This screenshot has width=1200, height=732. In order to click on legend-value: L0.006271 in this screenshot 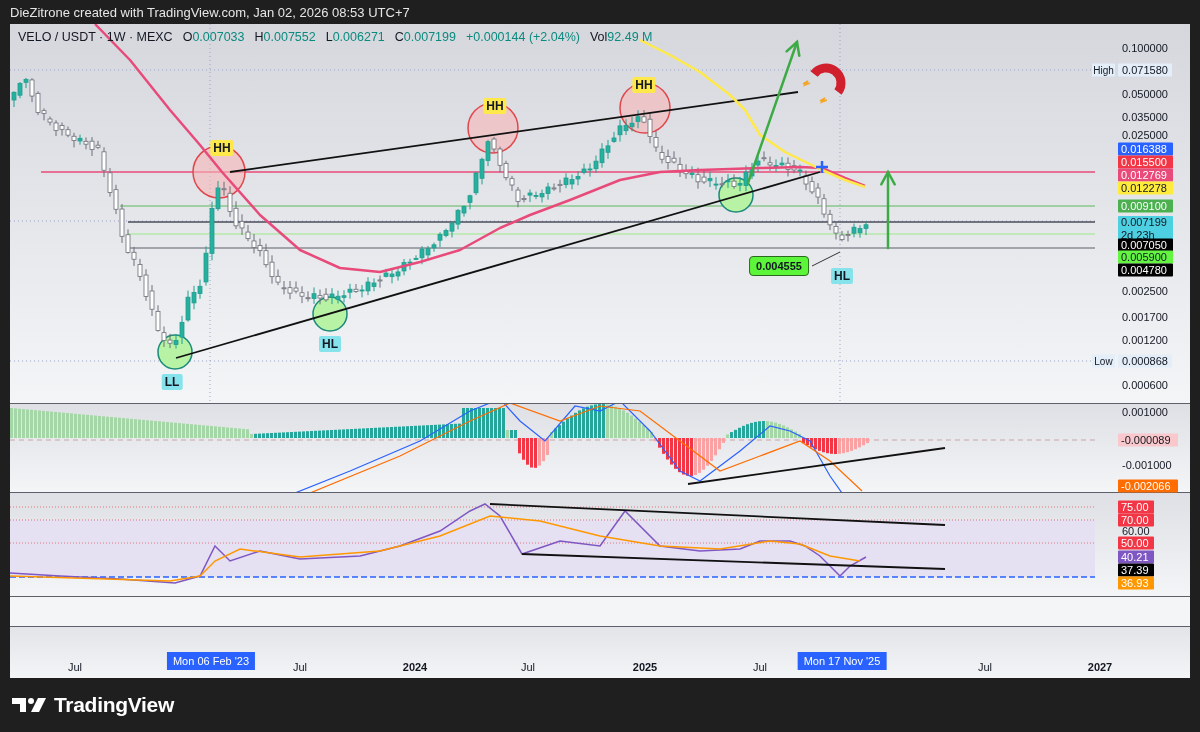, I will do `click(355, 37)`.